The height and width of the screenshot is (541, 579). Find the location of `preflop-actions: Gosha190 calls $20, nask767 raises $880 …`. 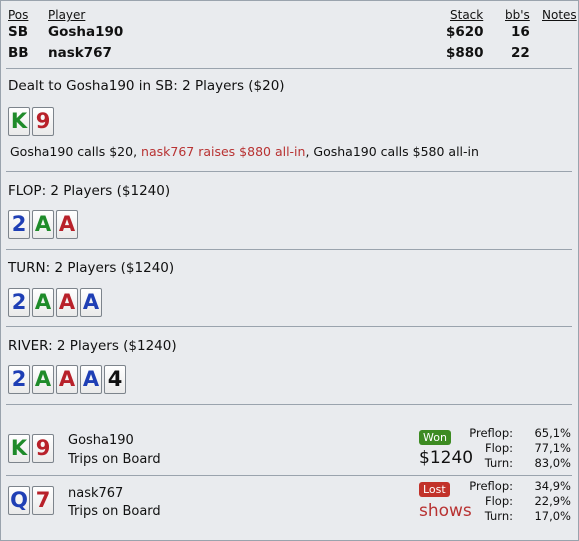

preflop-actions: Gosha190 calls $20, nask767 raises $880 … is located at coordinates (244, 151).